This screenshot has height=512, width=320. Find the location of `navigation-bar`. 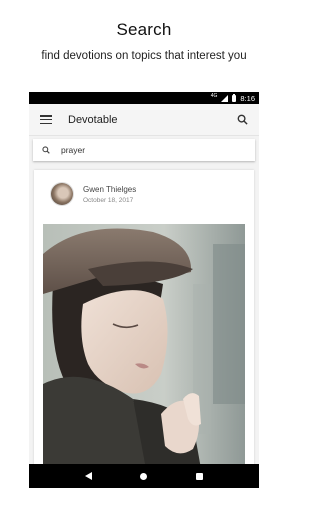

navigation-bar is located at coordinates (144, 476).